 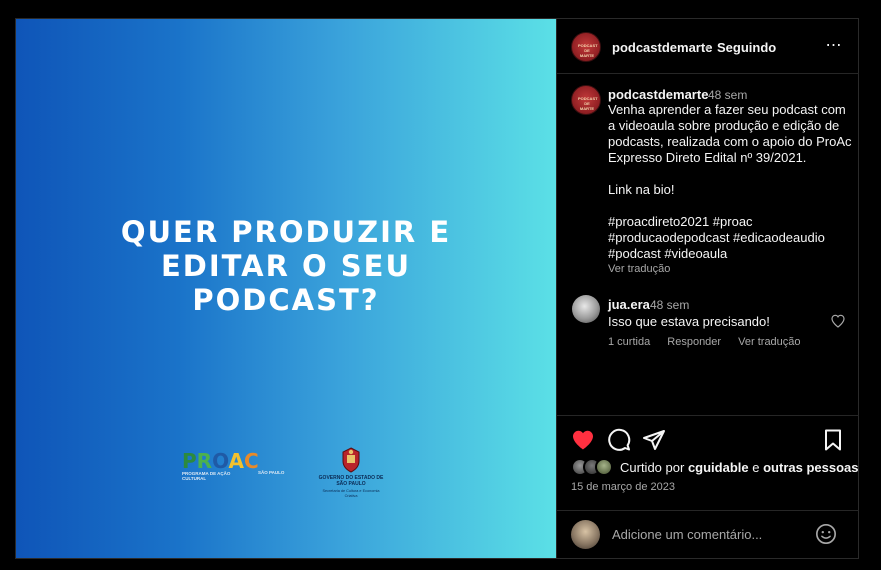 What do you see at coordinates (629, 342) in the screenshot?
I see `comment-likes-count: 1 curtida` at bounding box center [629, 342].